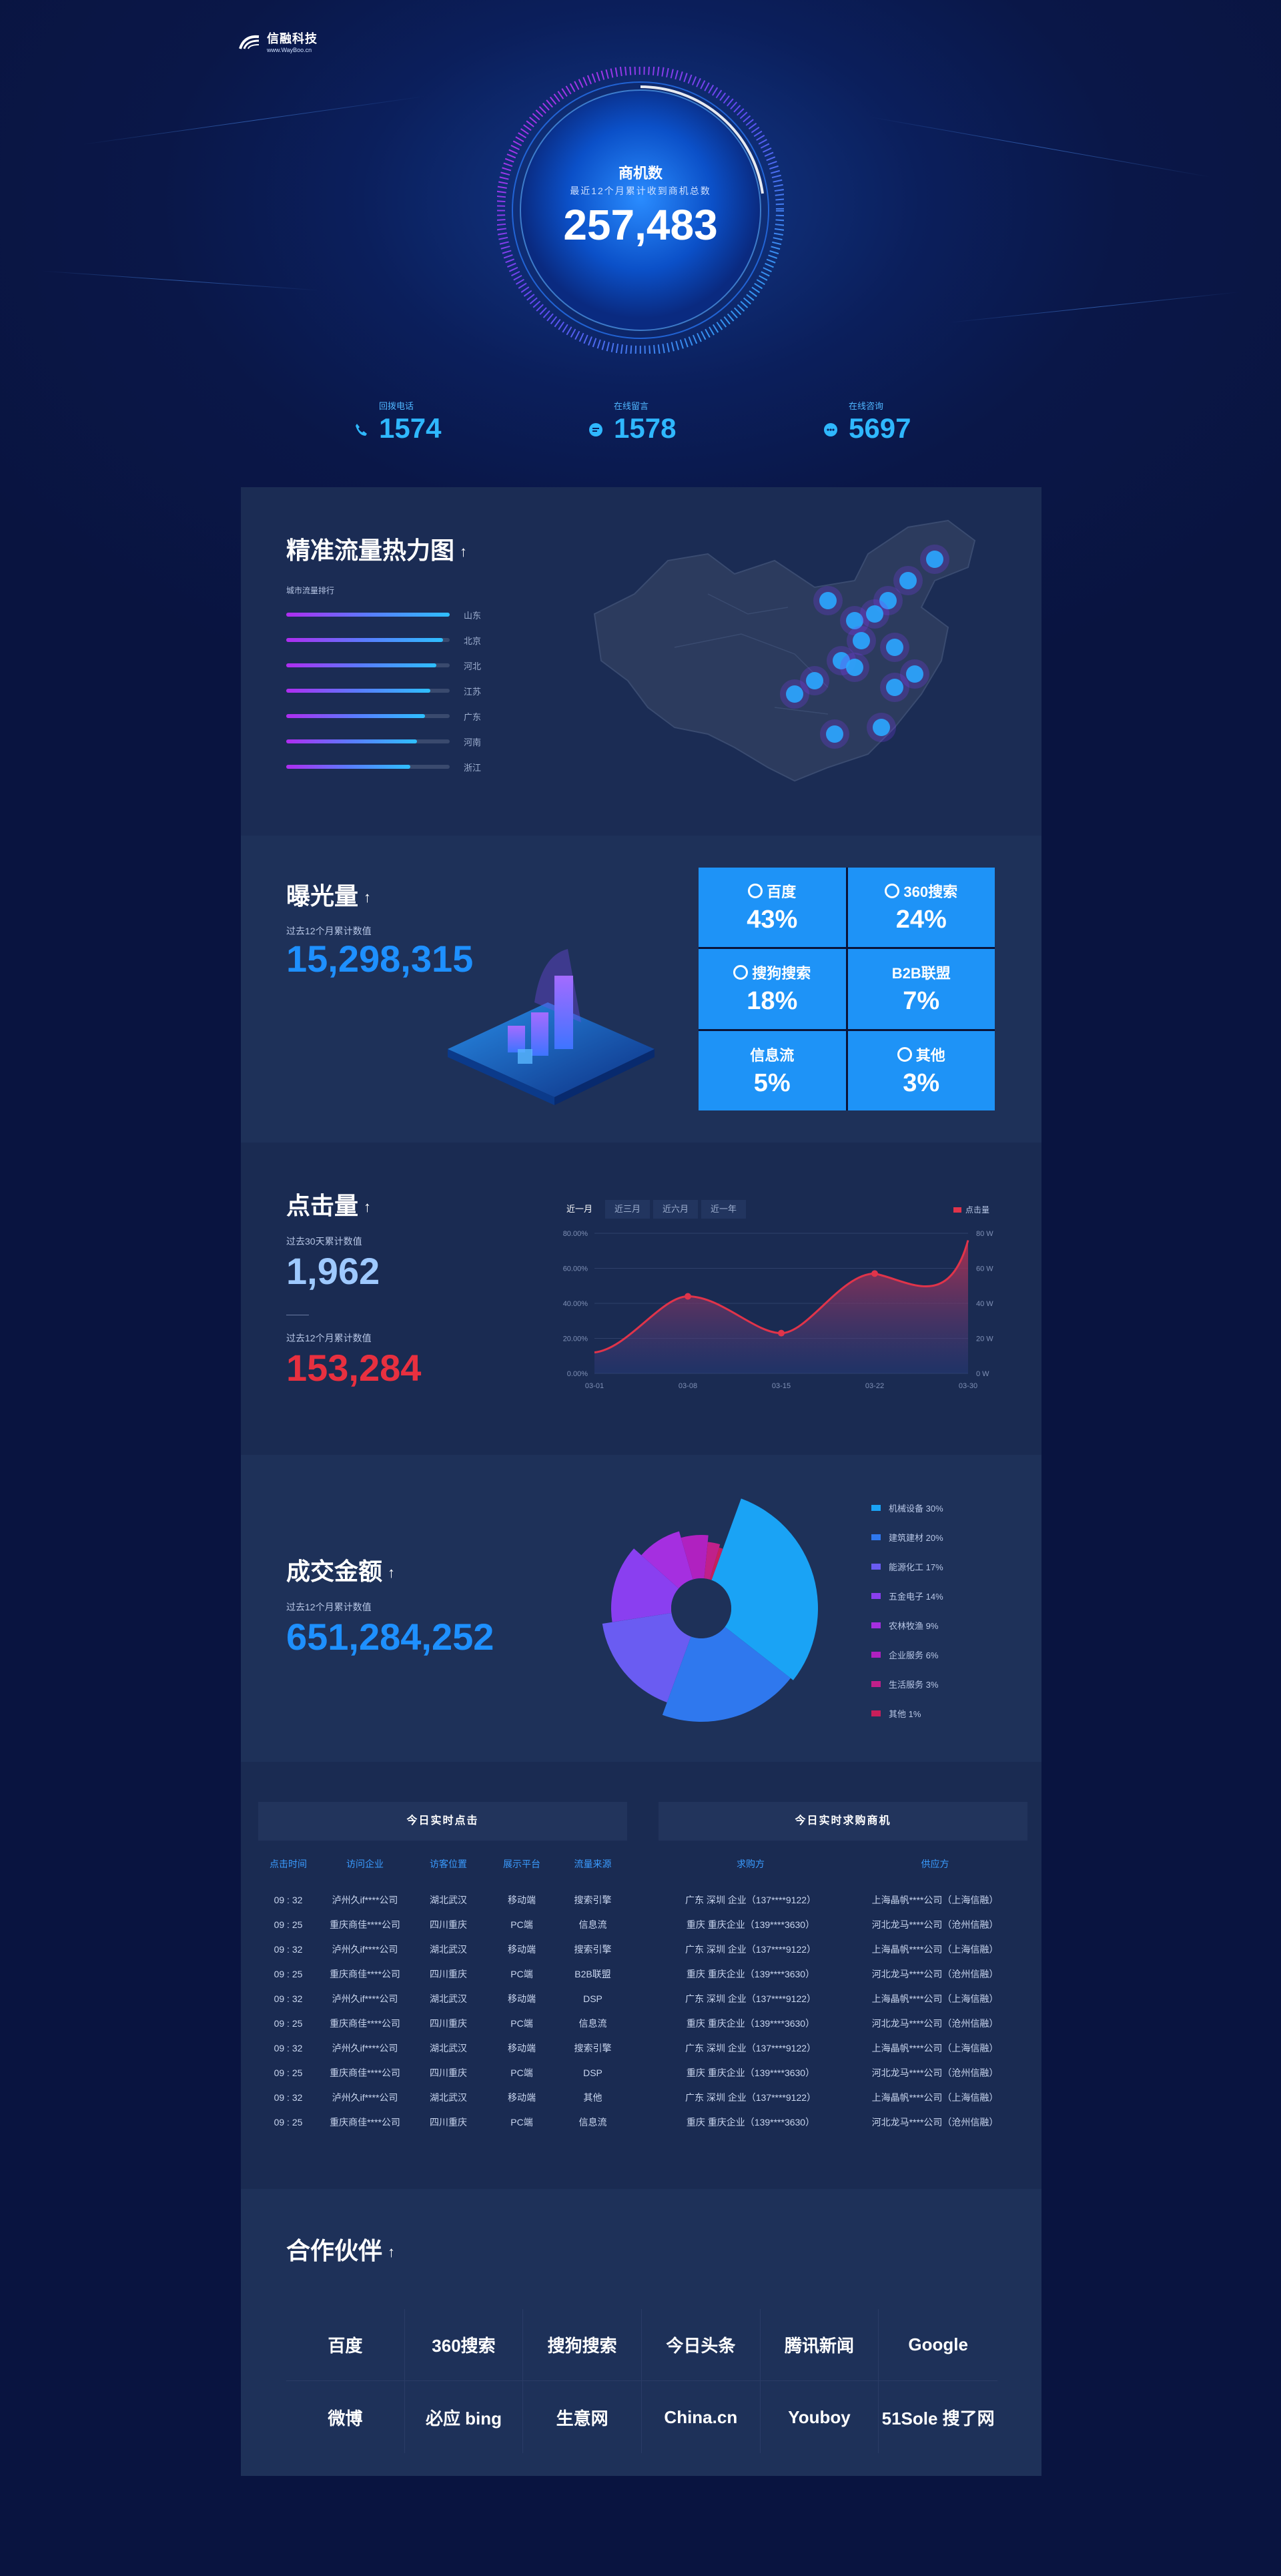 Image resolution: width=1281 pixels, height=2576 pixels. Describe the element at coordinates (773, 908) in the screenshot. I see `channel-cell: 百度 43%` at that location.